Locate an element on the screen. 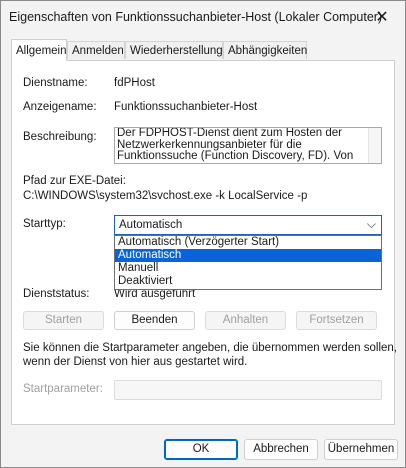 The width and height of the screenshot is (406, 468). dropdown-option-manual: Manuell is located at coordinates (248, 268).